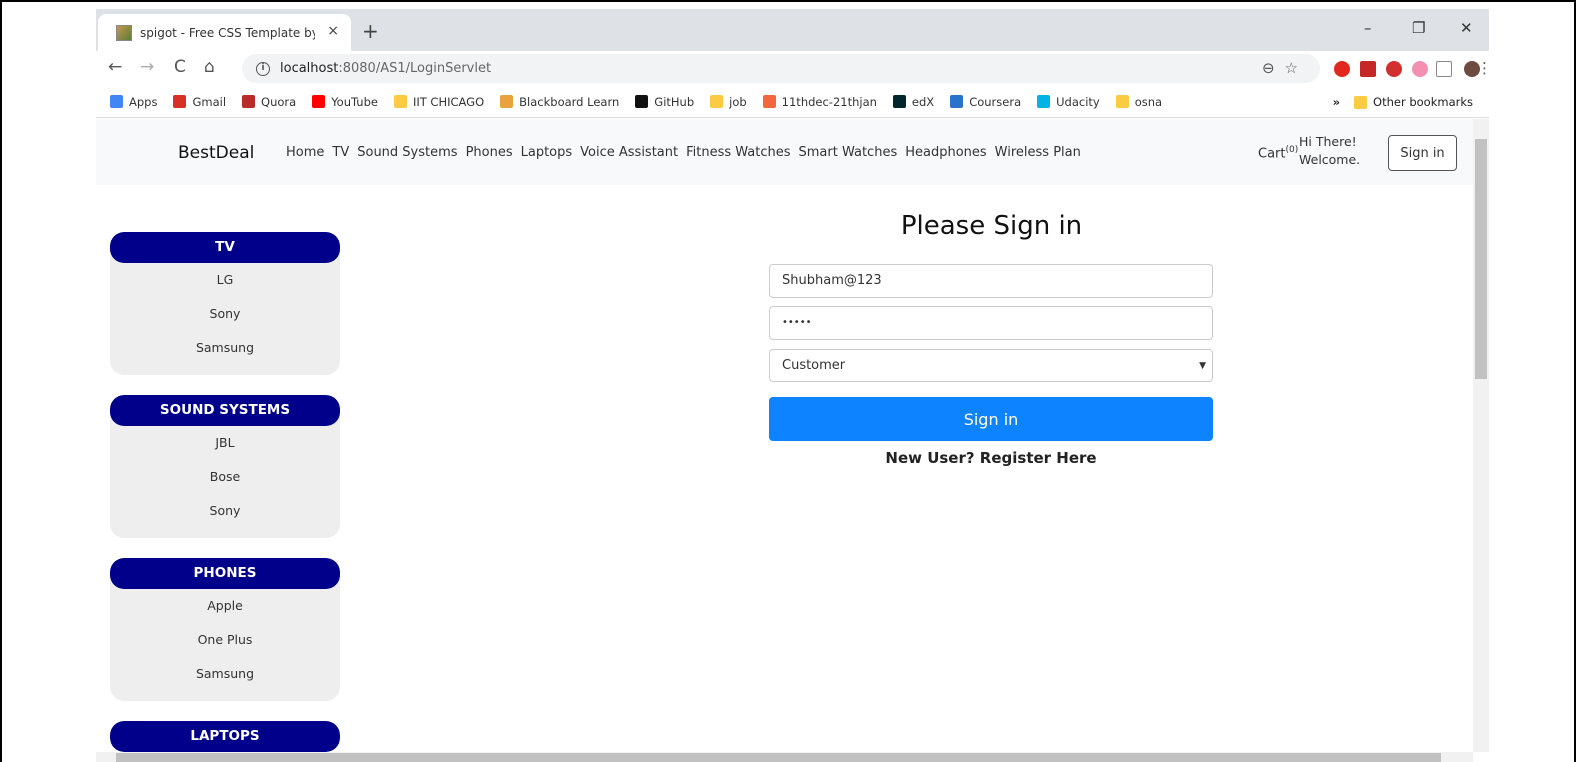 The height and width of the screenshot is (762, 1576). I want to click on opera-extension-icon, so click(1342, 69).